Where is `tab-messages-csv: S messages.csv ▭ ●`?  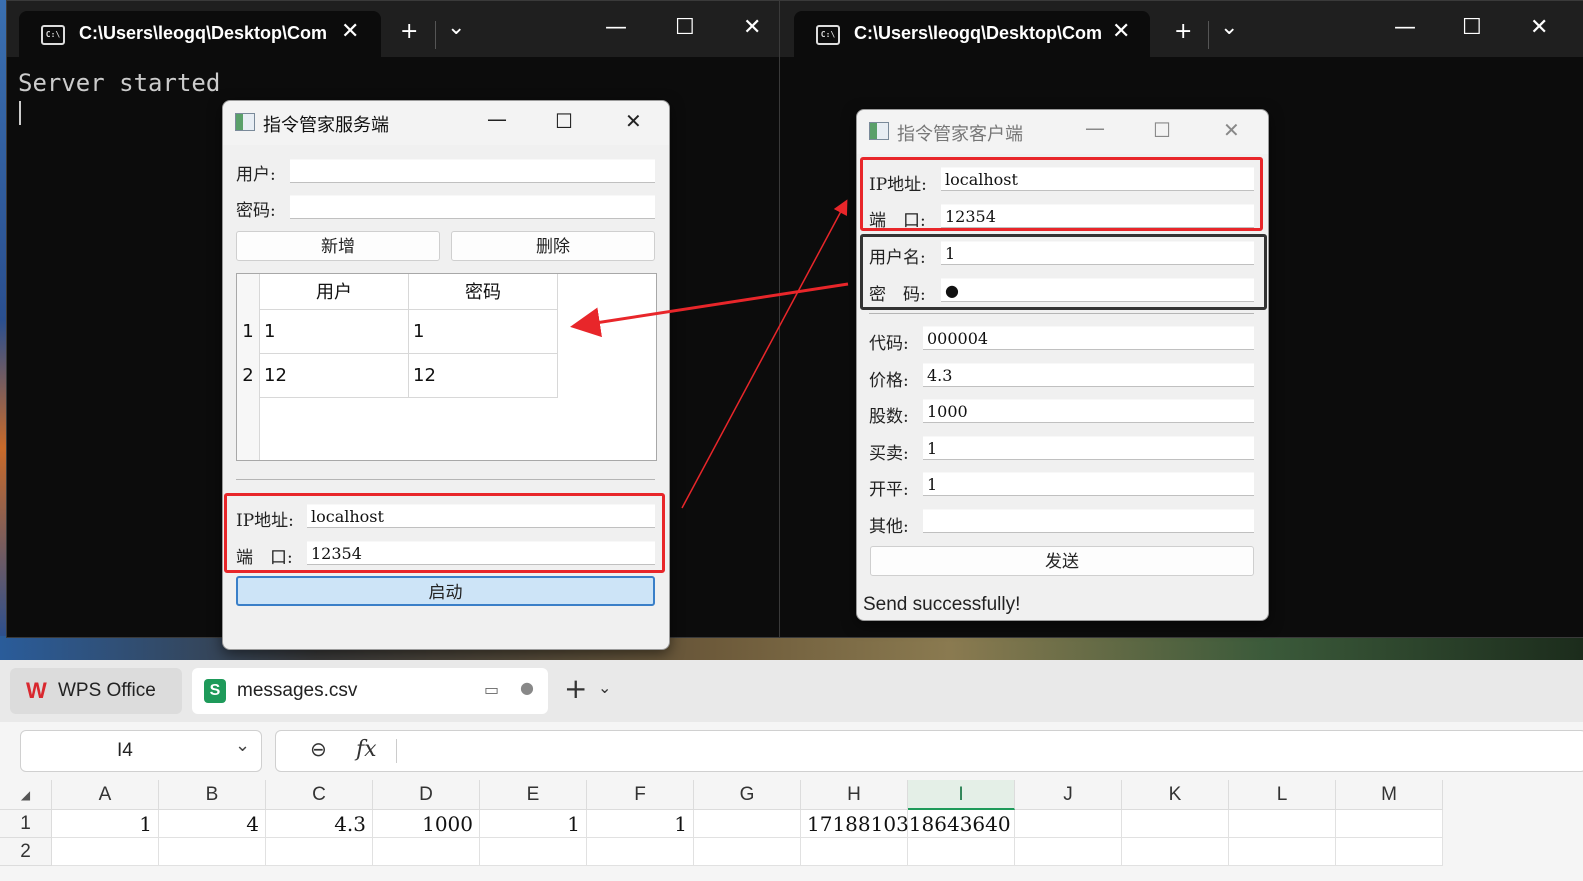
tab-messages-csv: S messages.csv ▭ ● is located at coordinates (370, 691).